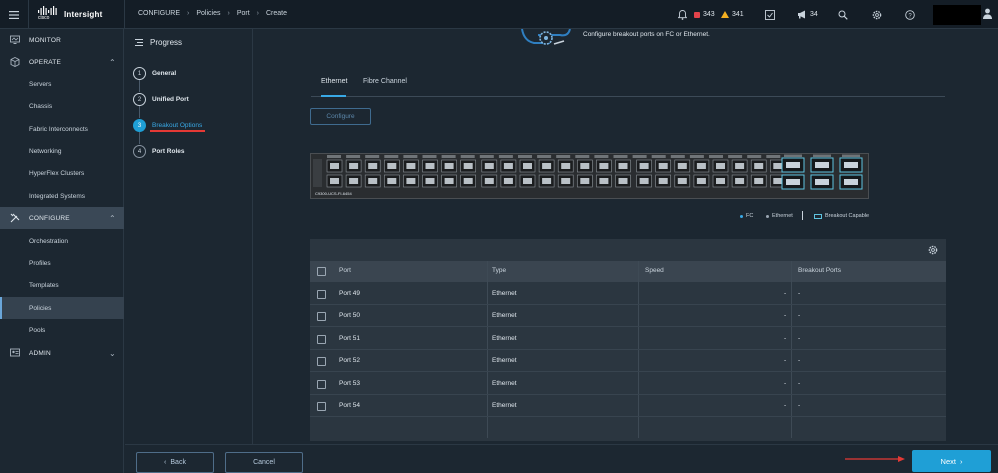 This screenshot has width=998, height=473. Describe the element at coordinates (44, 18) in the screenshot. I see `cisco-wordmark: cisco` at that location.